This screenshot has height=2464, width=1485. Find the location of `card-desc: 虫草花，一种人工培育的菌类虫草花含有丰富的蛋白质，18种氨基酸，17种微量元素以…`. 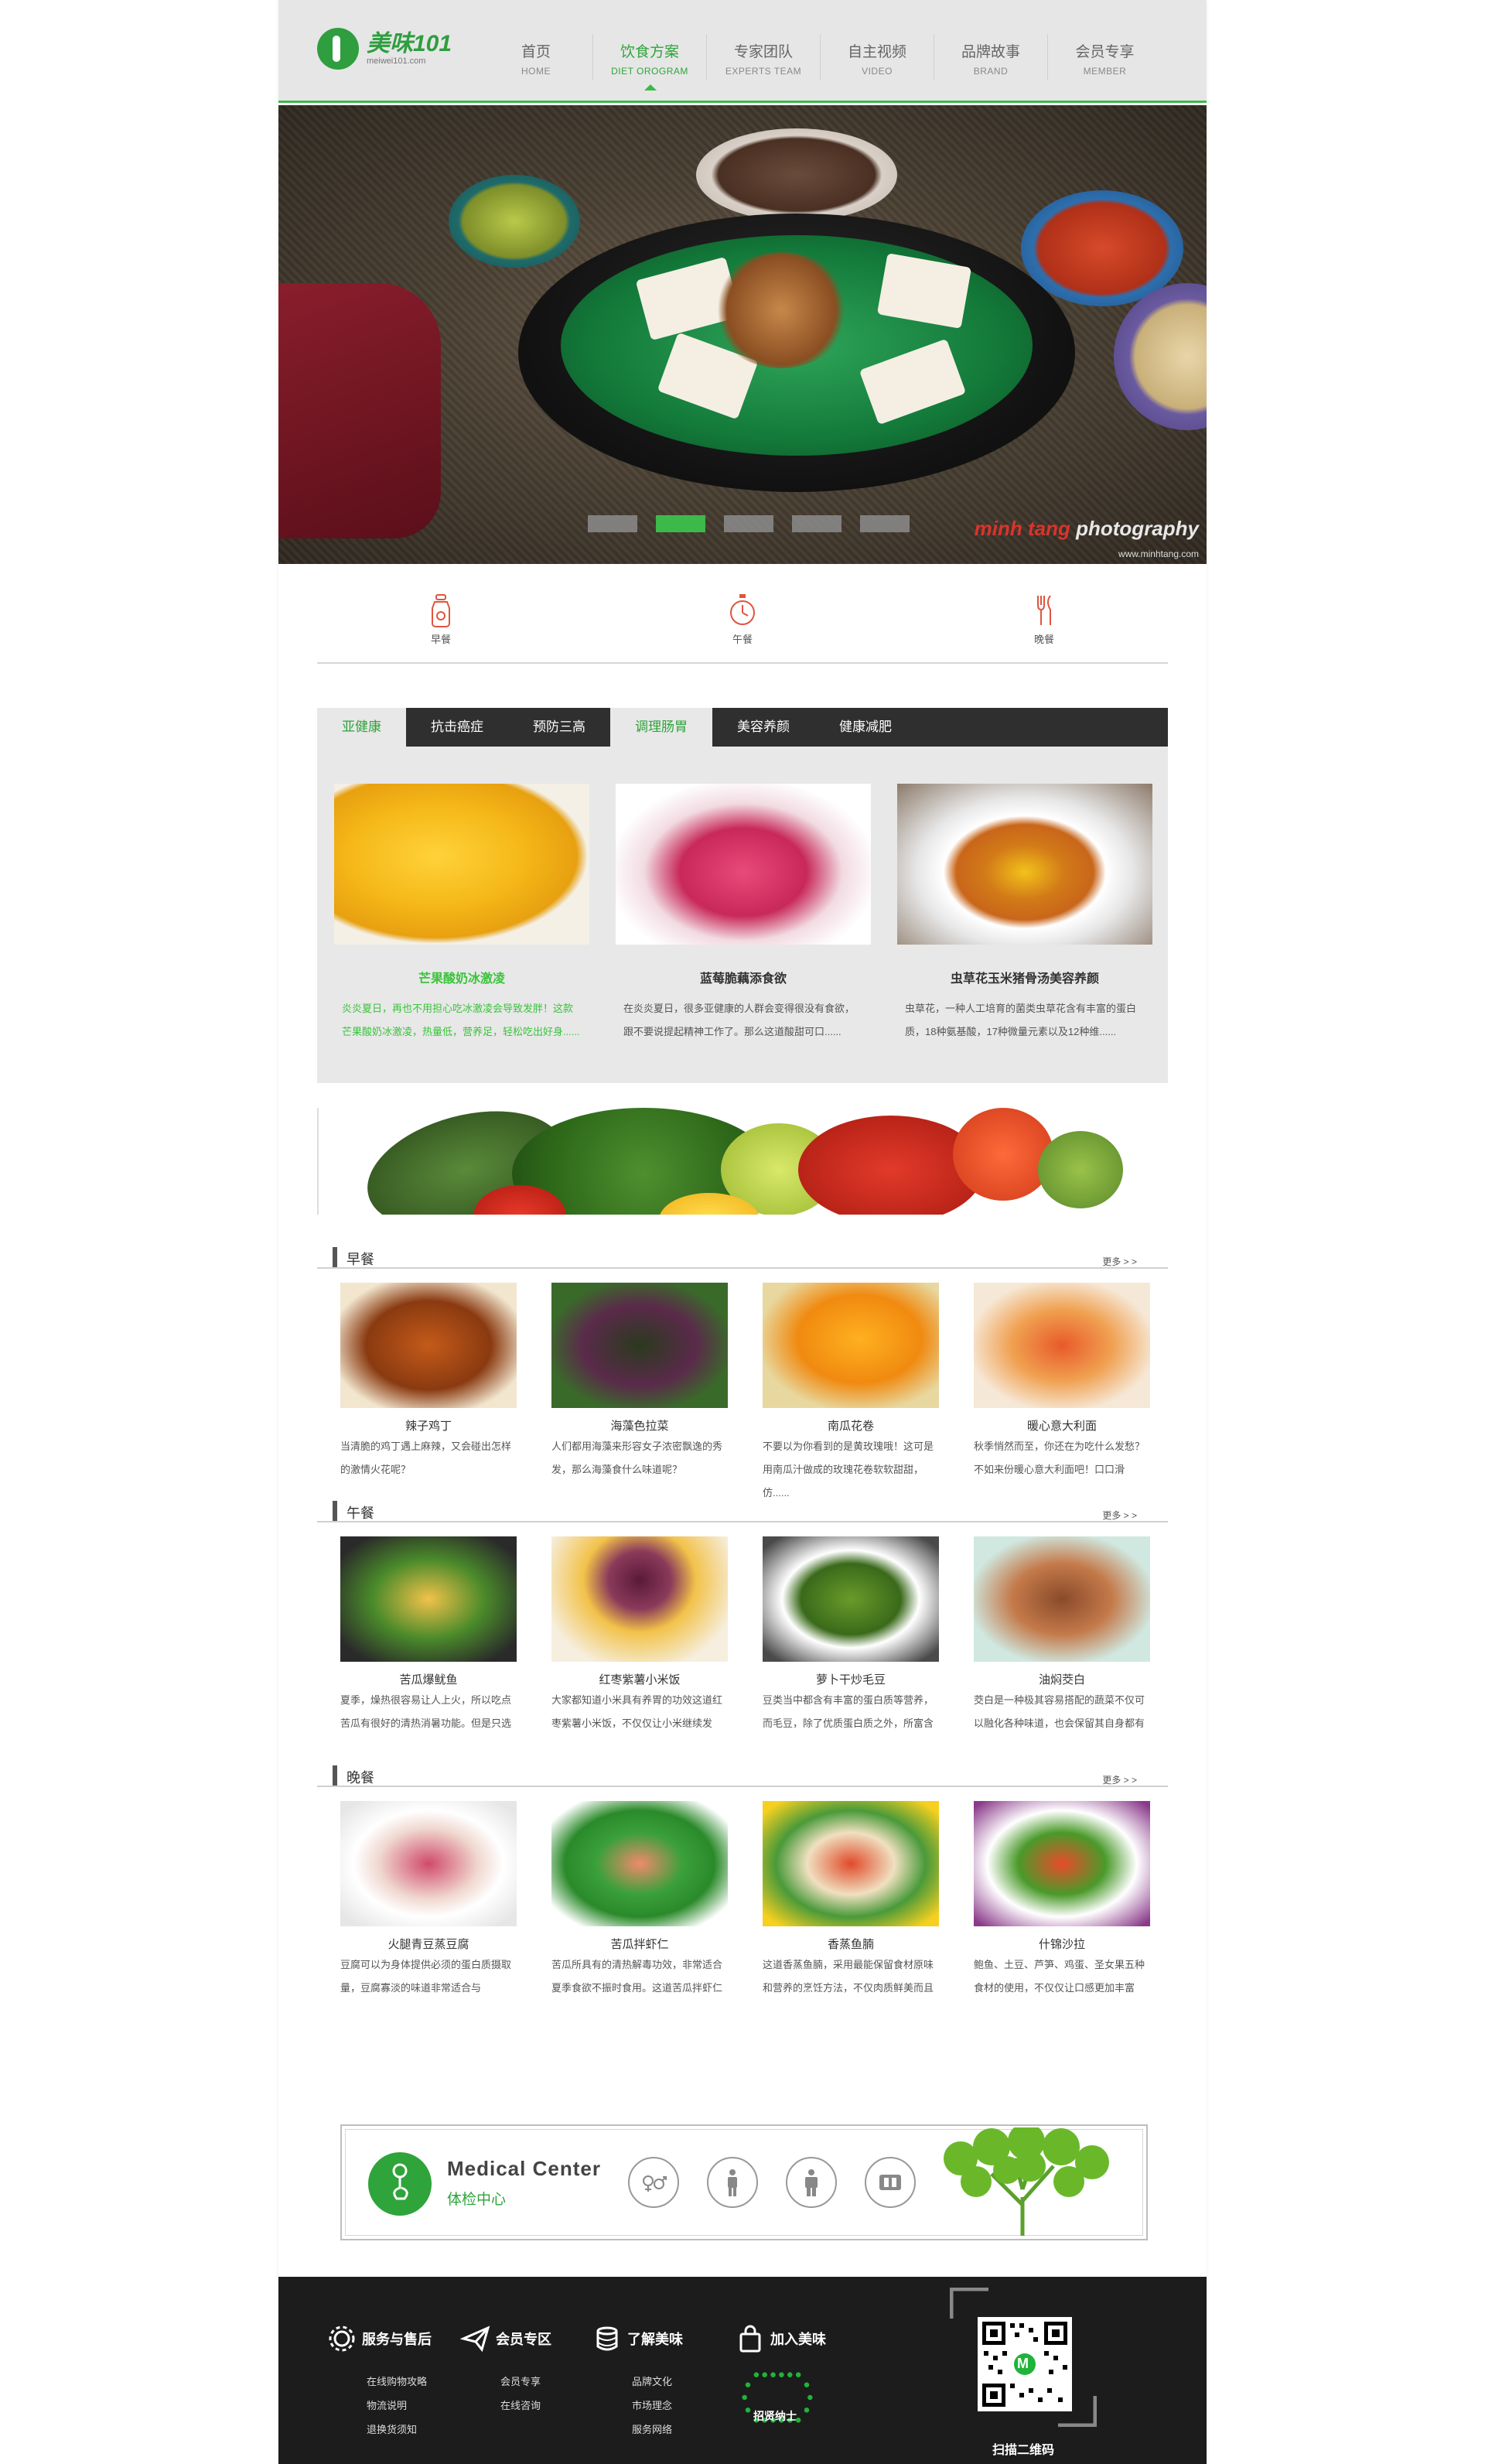

card-desc: 虫草花，一种人工培育的菌类虫草花含有丰富的蛋白质，18种氨基酸，17种微量元素以… is located at coordinates (1021, 1020).